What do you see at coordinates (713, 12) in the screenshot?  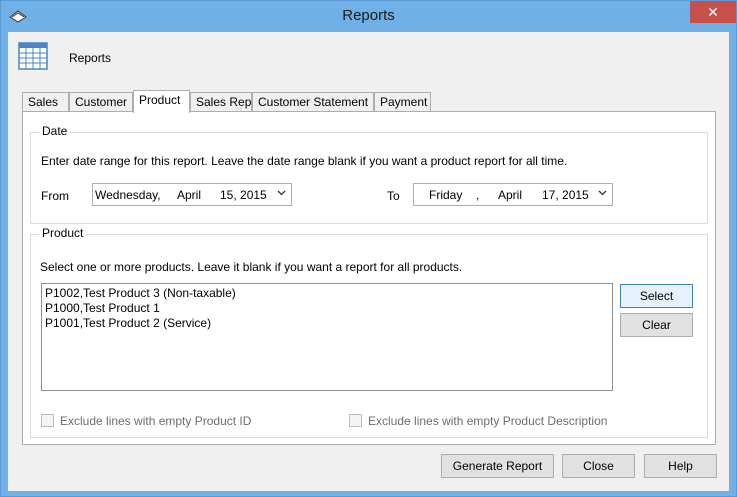 I see `close-window-icon: ✕` at bounding box center [713, 12].